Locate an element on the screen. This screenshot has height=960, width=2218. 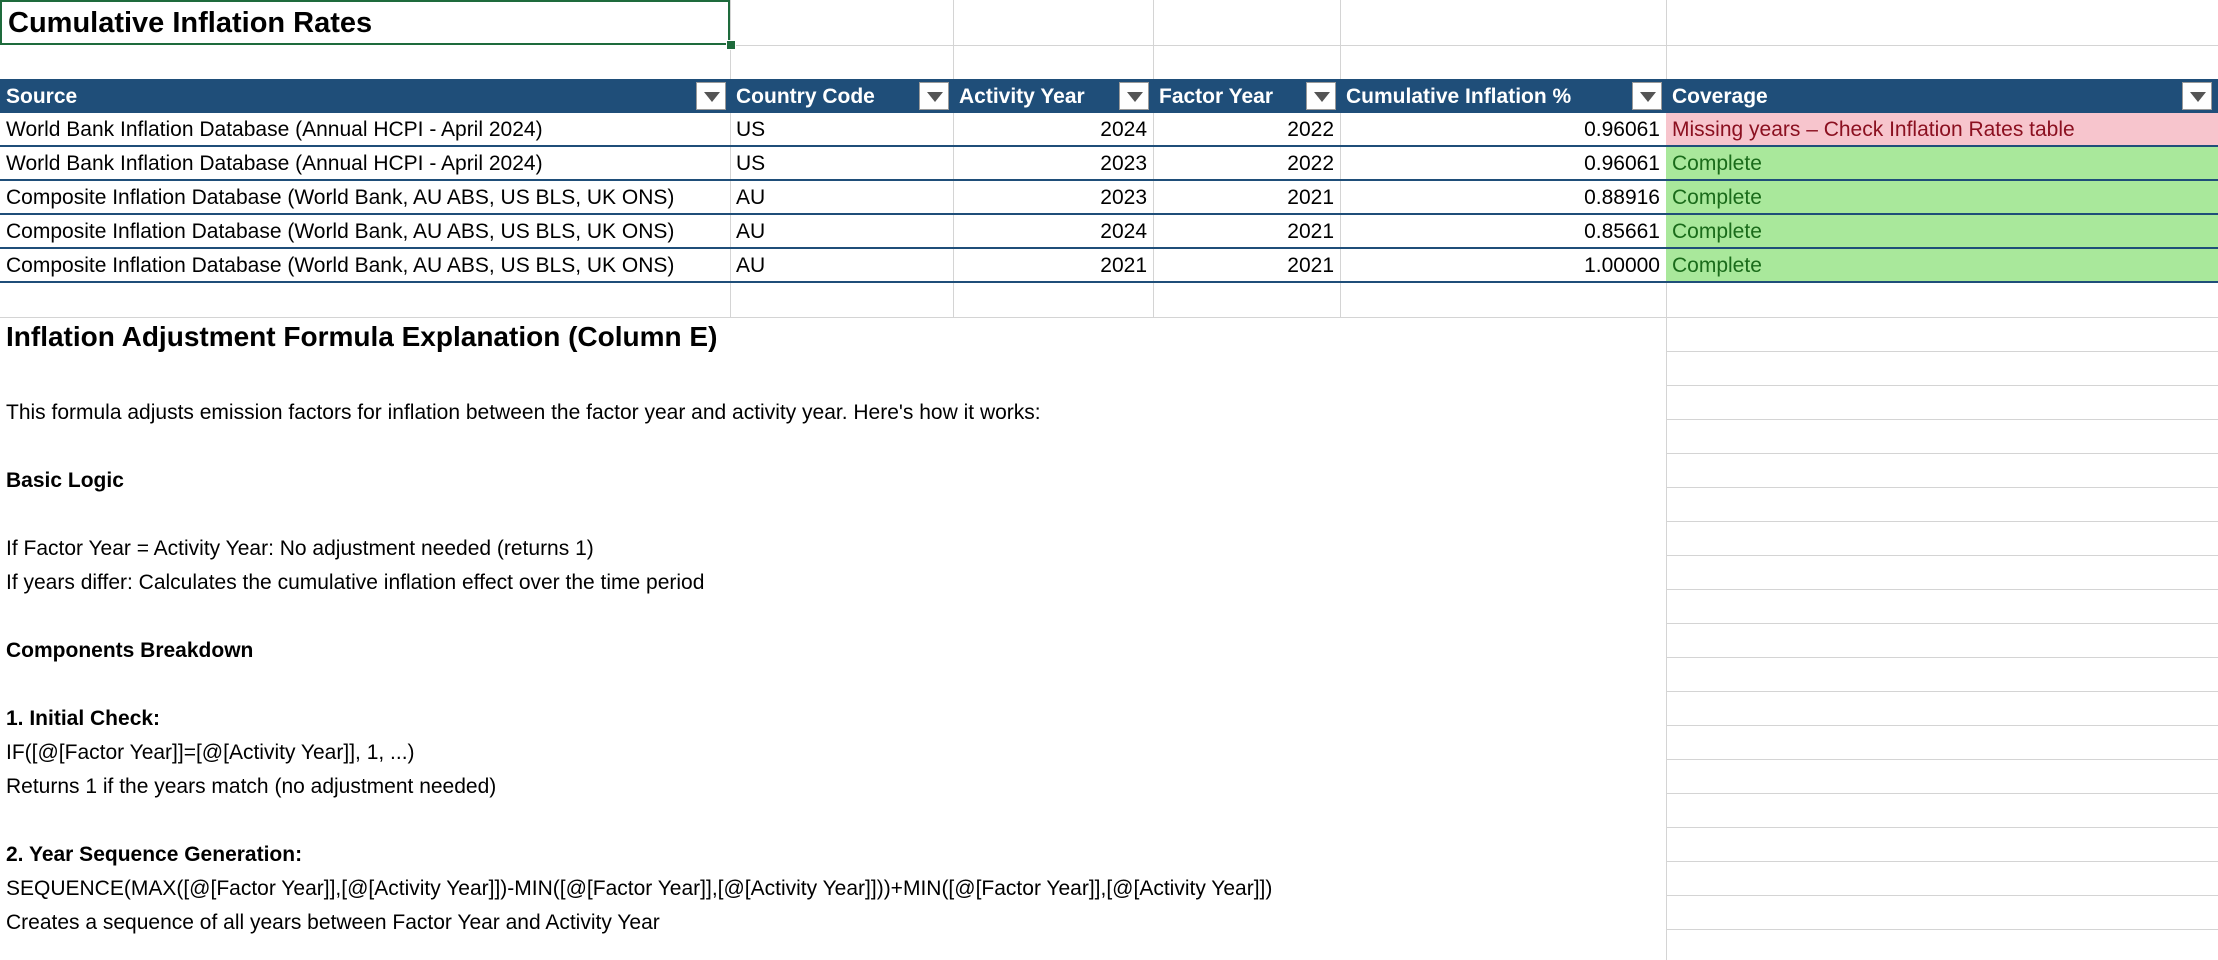
column-header-source: Source is located at coordinates (365, 96).